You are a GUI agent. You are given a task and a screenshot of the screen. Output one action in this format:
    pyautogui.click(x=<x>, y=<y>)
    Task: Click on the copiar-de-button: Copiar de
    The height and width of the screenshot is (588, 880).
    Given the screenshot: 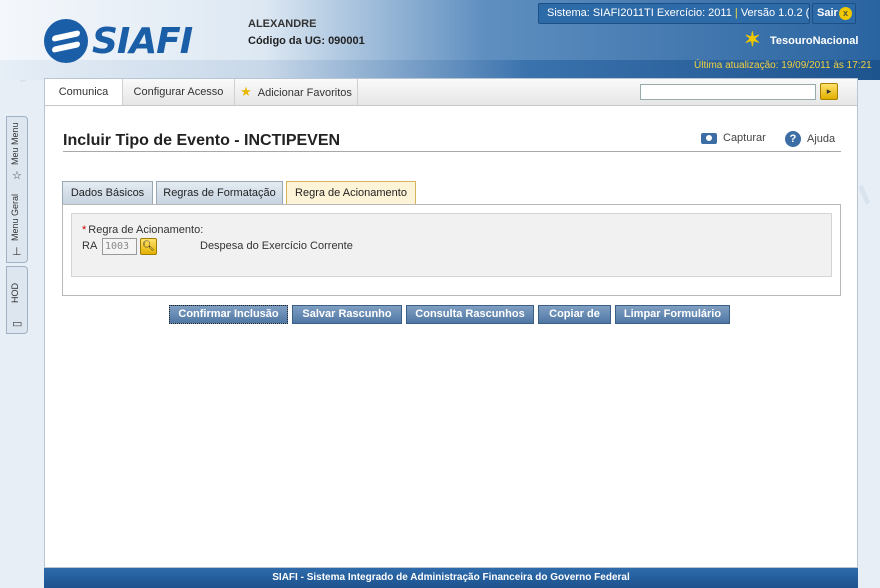 What is the action you would take?
    pyautogui.click(x=574, y=314)
    